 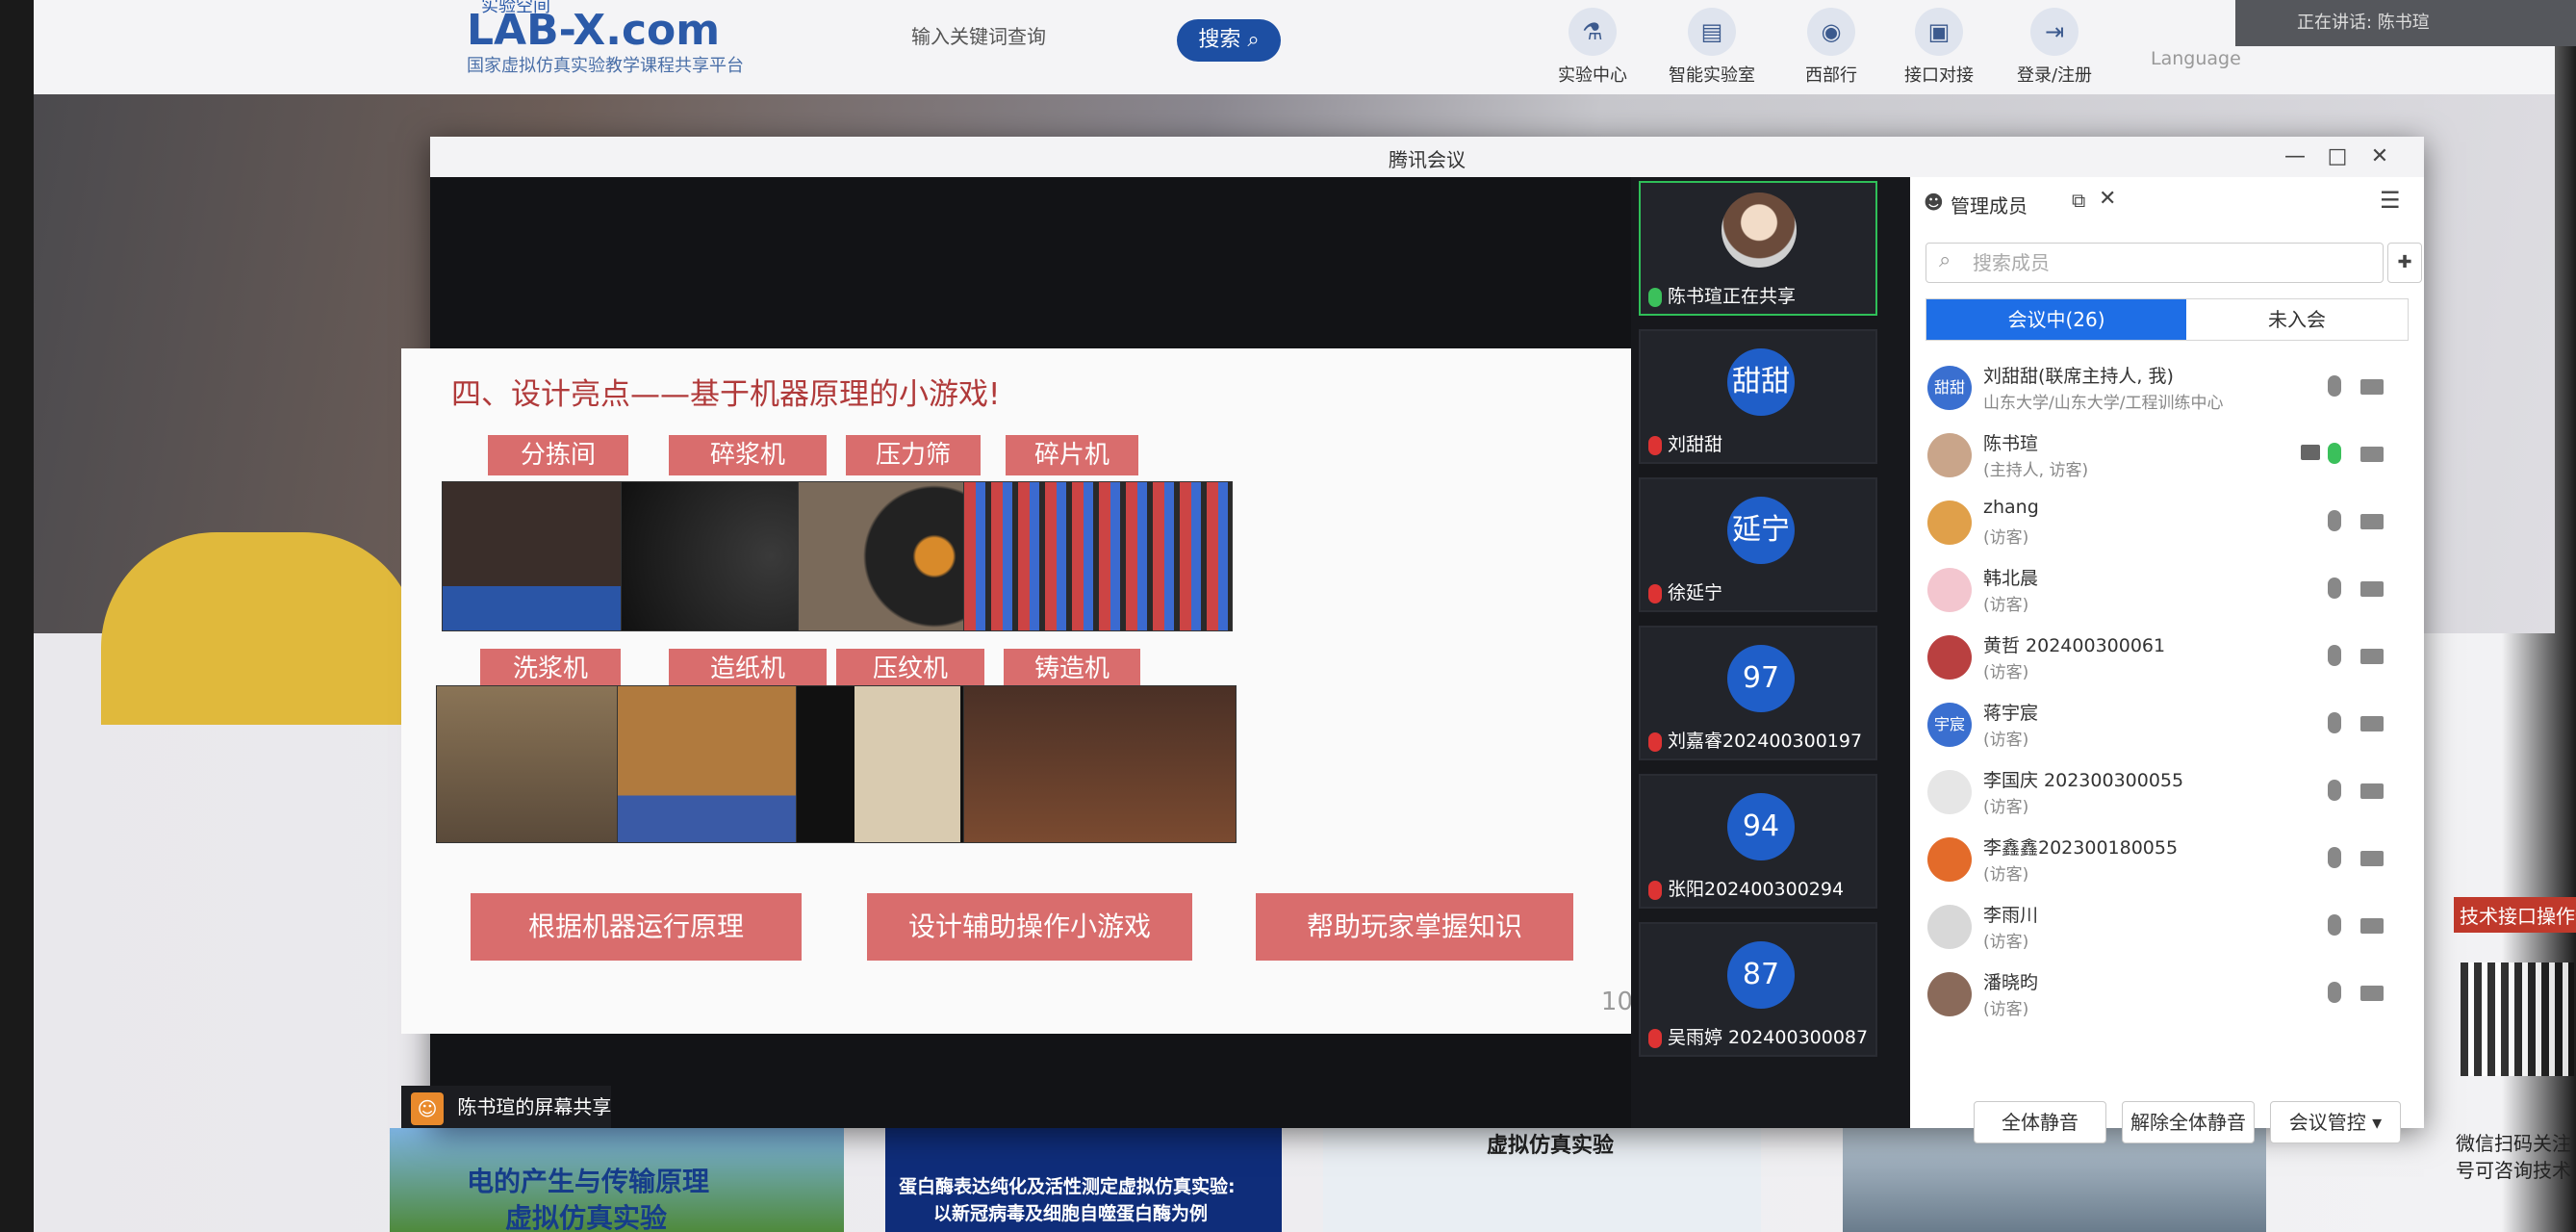 What do you see at coordinates (2295, 157) in the screenshot?
I see `minimize-icon: —` at bounding box center [2295, 157].